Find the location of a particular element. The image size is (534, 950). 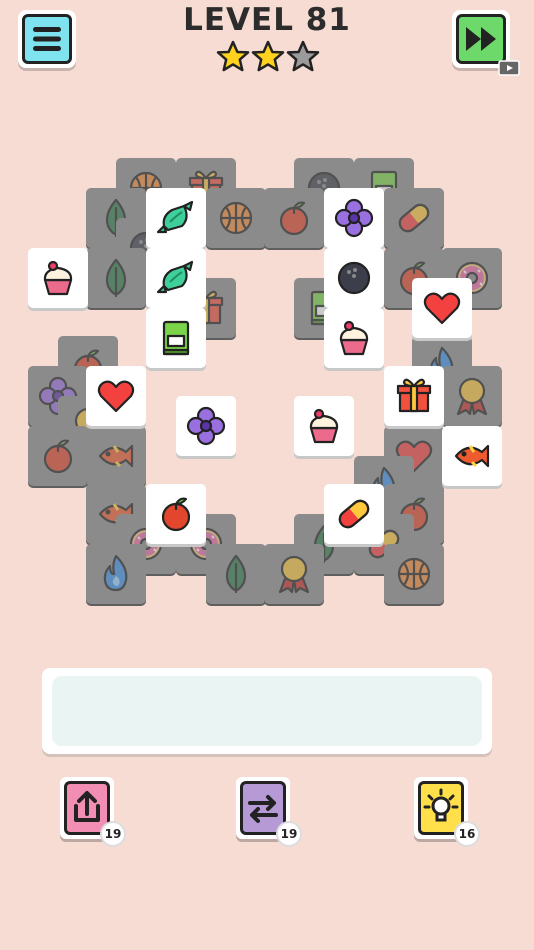

book-icon is located at coordinates (176, 338).